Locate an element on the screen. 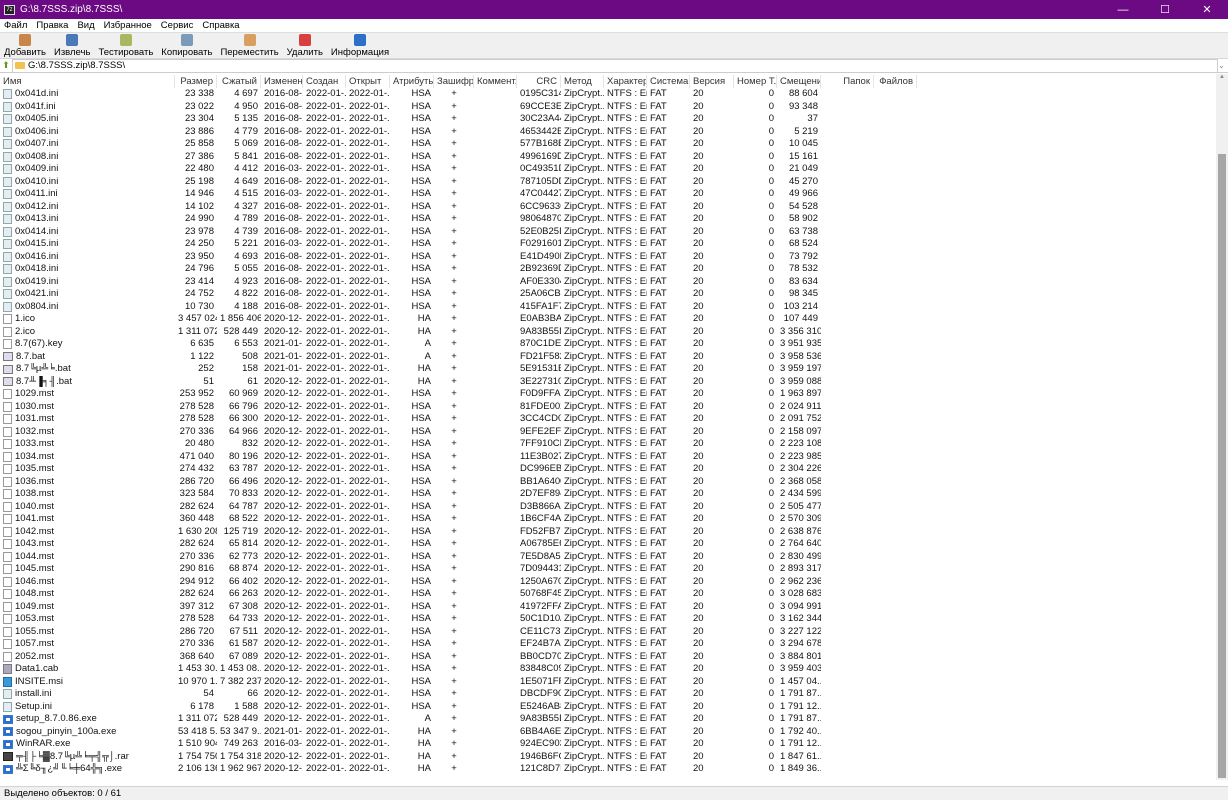 This screenshot has width=1228, height=800. encrypted-cell: + is located at coordinates (454, 206).